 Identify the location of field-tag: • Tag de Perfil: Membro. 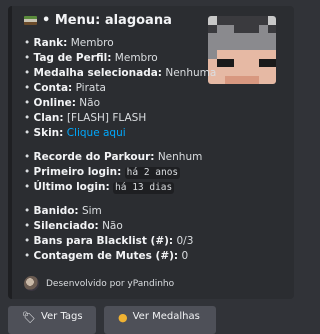
(91, 58).